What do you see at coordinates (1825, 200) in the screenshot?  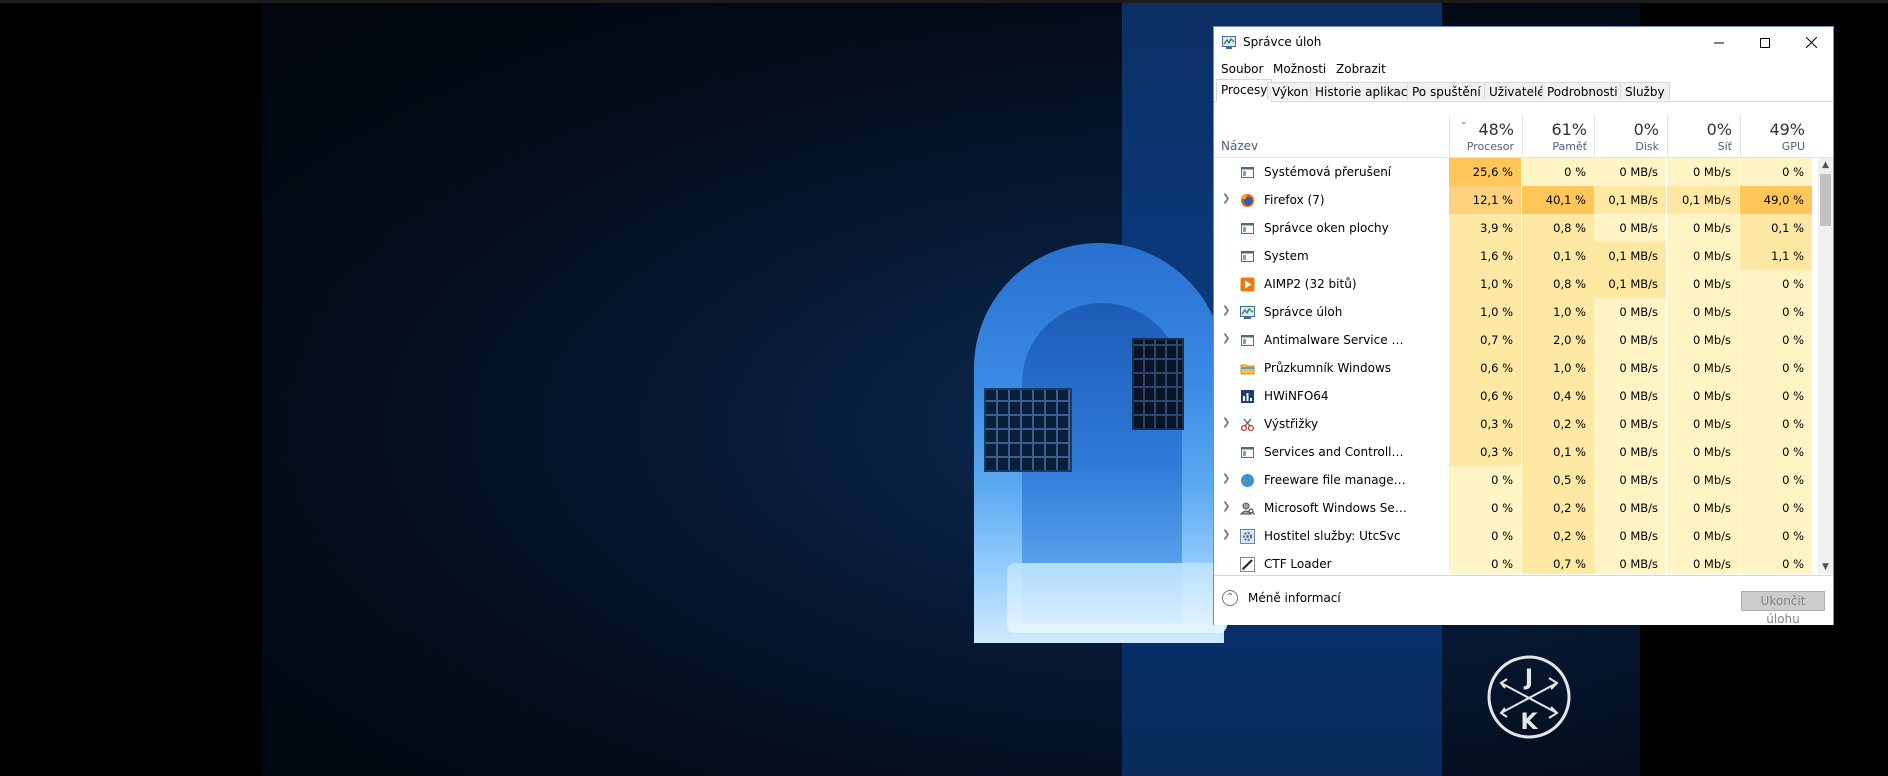 I see `scrollbar-thumb` at bounding box center [1825, 200].